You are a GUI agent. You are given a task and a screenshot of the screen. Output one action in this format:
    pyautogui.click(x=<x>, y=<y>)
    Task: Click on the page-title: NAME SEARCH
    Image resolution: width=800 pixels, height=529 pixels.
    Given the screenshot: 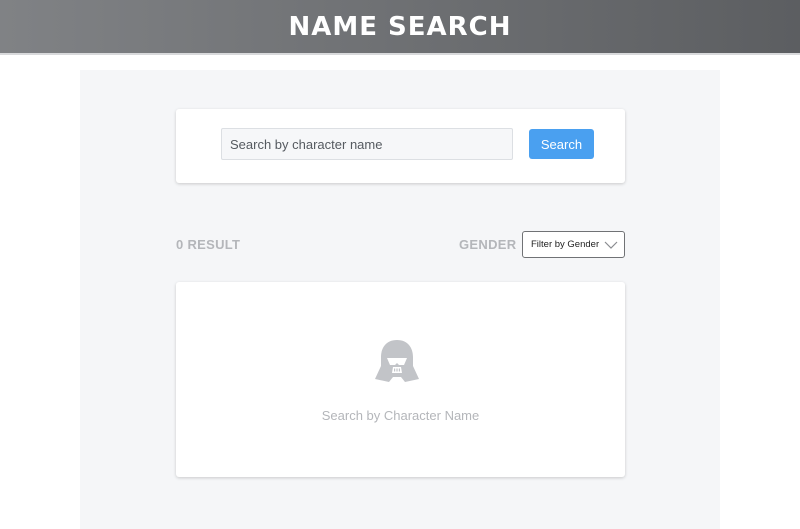 What is the action you would take?
    pyautogui.click(x=400, y=26)
    